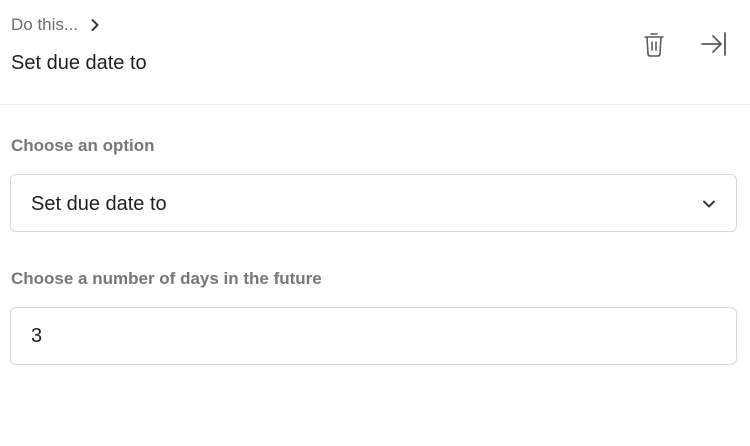  Describe the element at coordinates (99, 204) in the screenshot. I see `option-select-value: Set due date to` at that location.